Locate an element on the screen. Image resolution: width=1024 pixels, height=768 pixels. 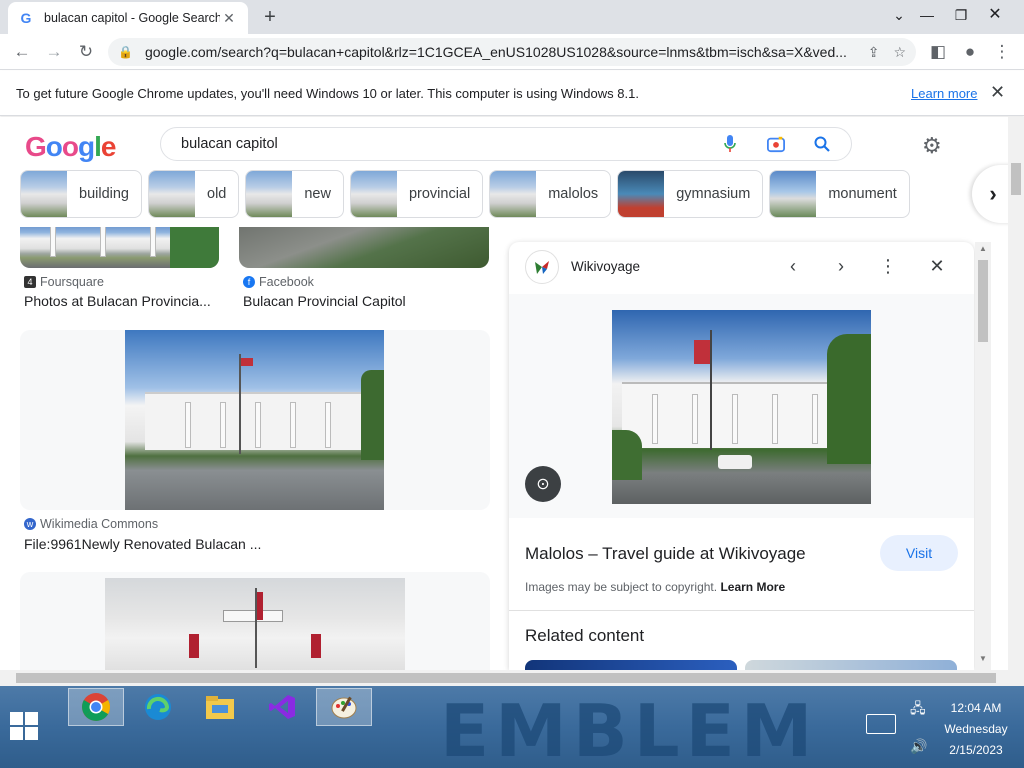
horizontal-scroll-thumb is located at coordinates (506, 678).